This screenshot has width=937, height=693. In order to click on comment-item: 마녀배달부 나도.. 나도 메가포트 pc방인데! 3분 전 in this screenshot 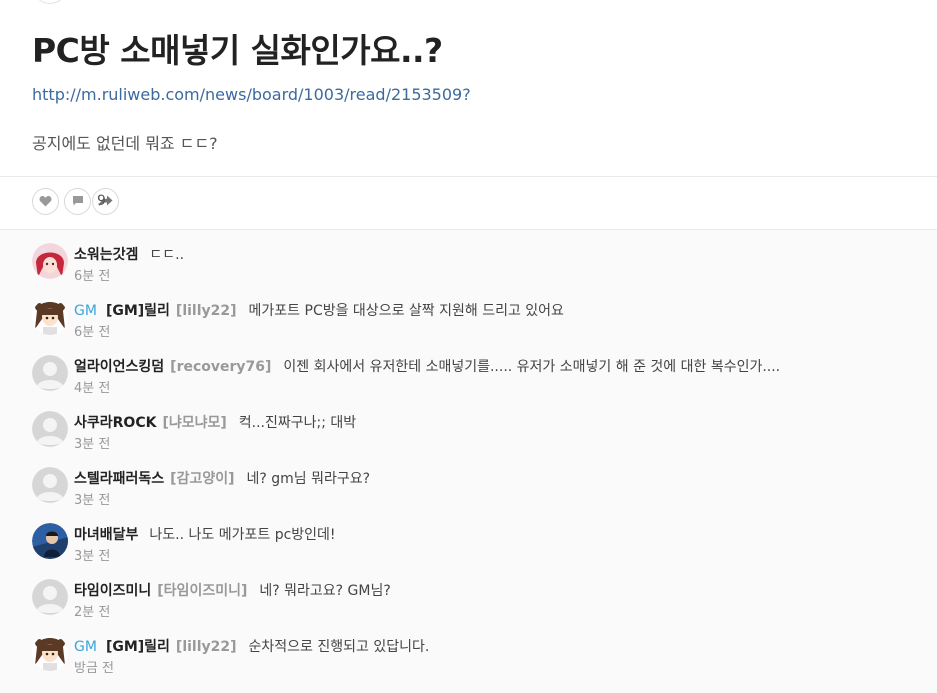, I will do `click(477, 547)`.